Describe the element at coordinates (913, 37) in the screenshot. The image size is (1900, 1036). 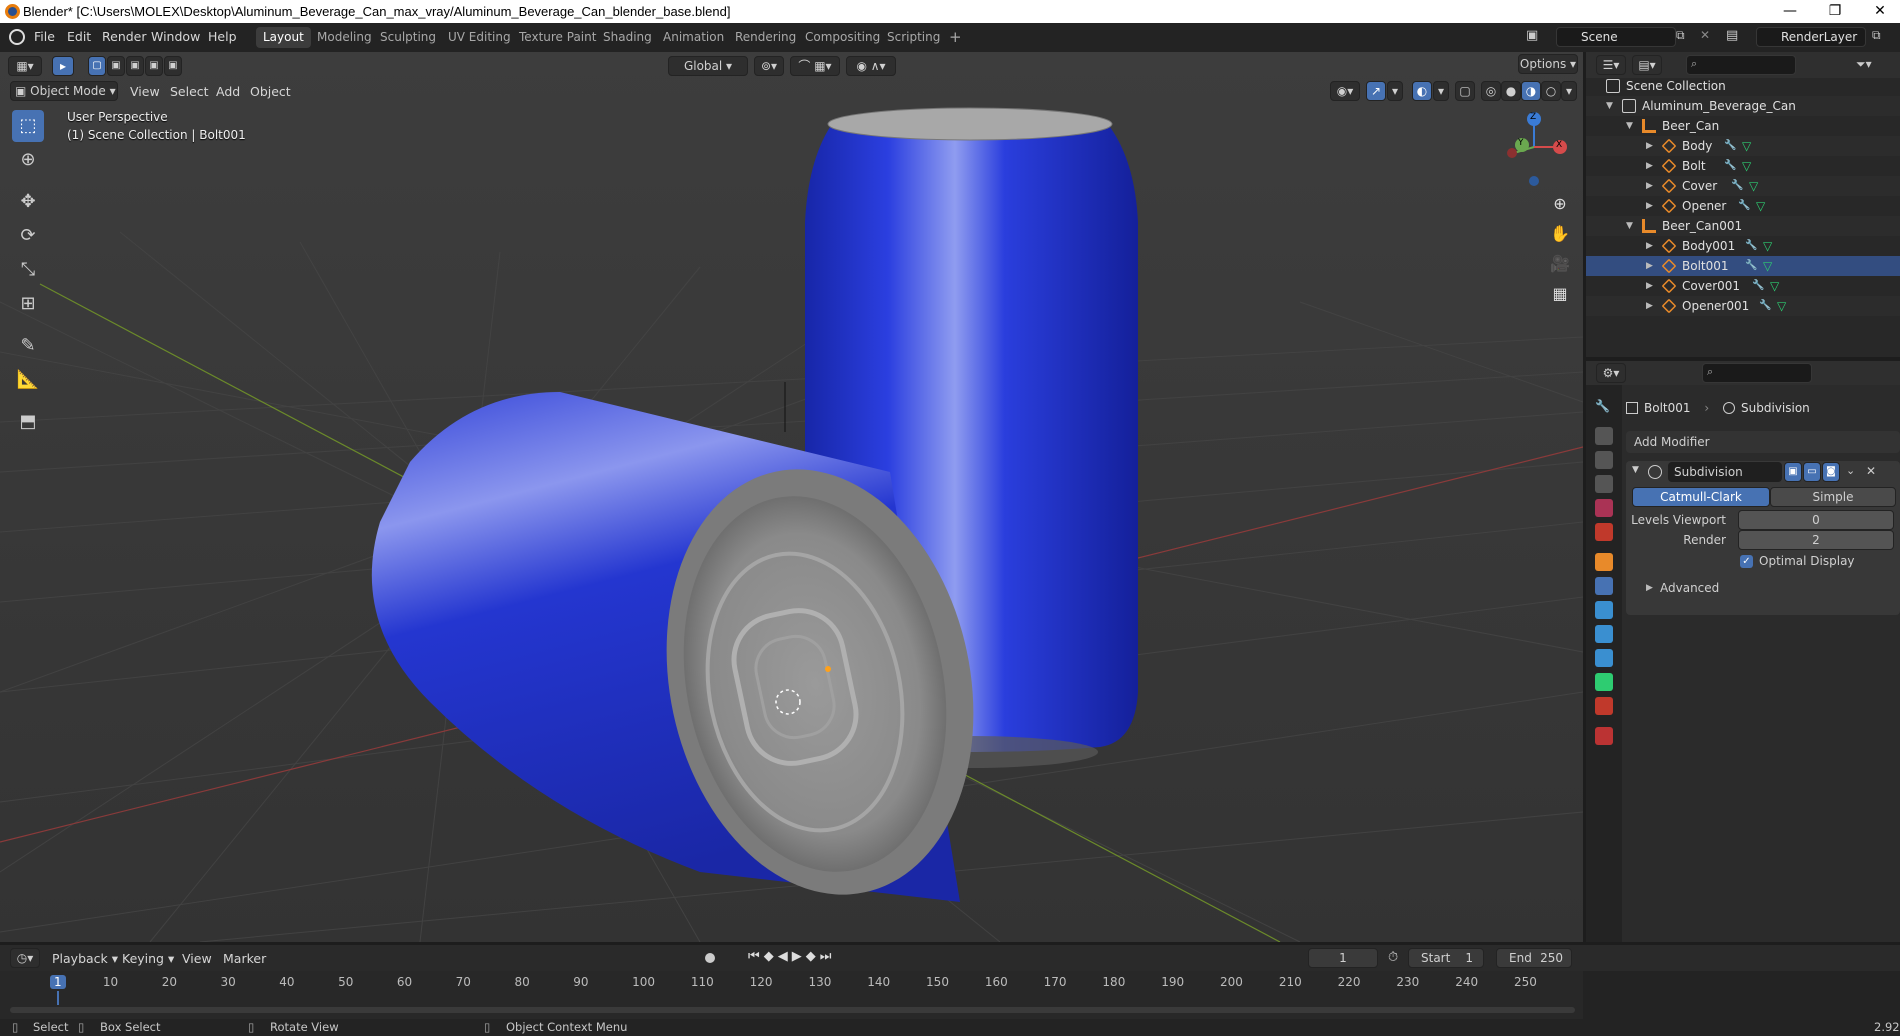
I see `tab-scripting: Scripting` at that location.